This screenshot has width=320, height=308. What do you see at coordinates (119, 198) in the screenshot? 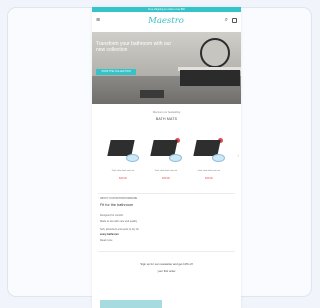
I see `info-kicker: ABOUT OUR BATHROOMWARE` at bounding box center [119, 198].